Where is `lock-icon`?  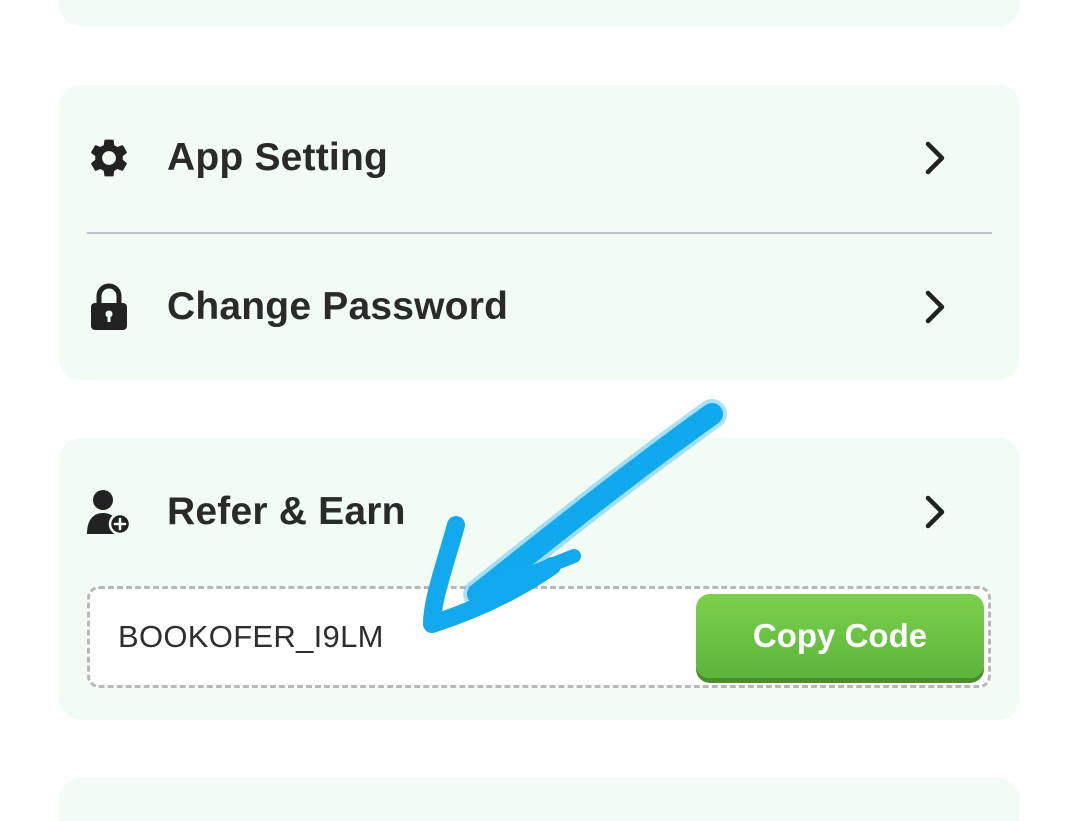 lock-icon is located at coordinates (109, 307).